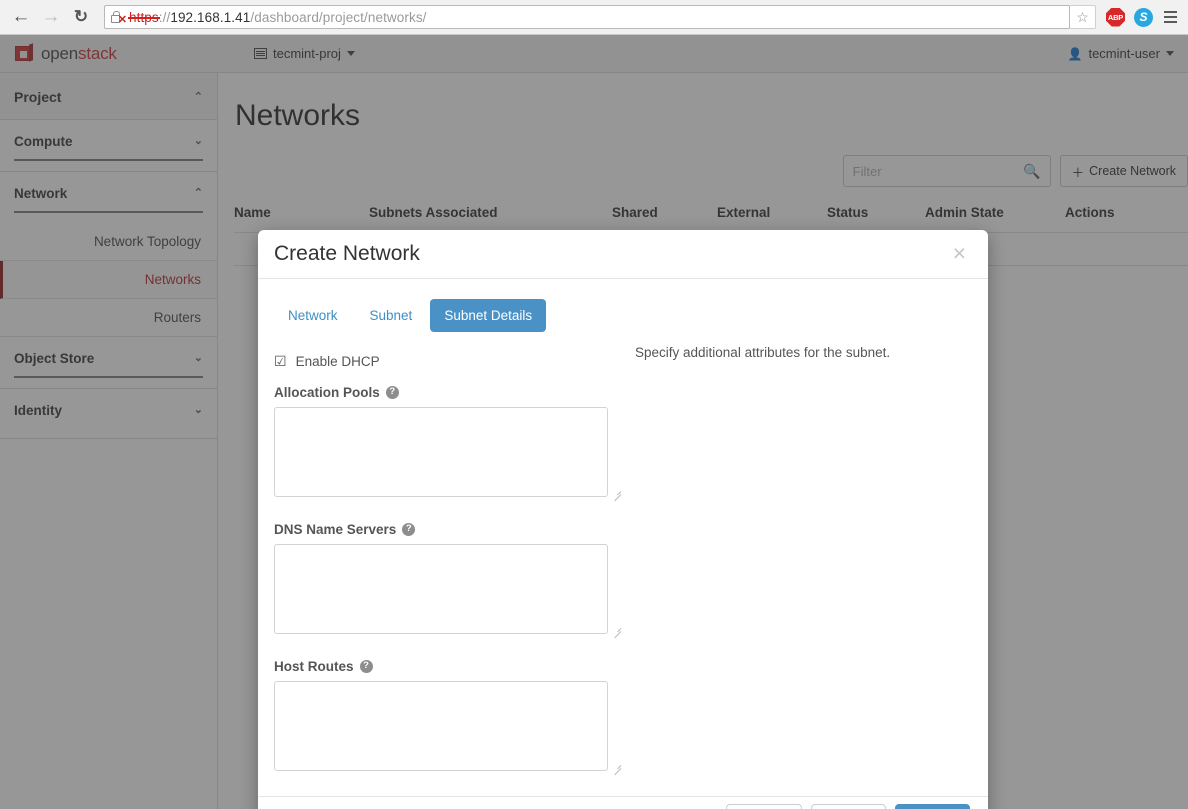  Describe the element at coordinates (623, 802) in the screenshot. I see `modal-footer: Cancel « Back Create` at that location.